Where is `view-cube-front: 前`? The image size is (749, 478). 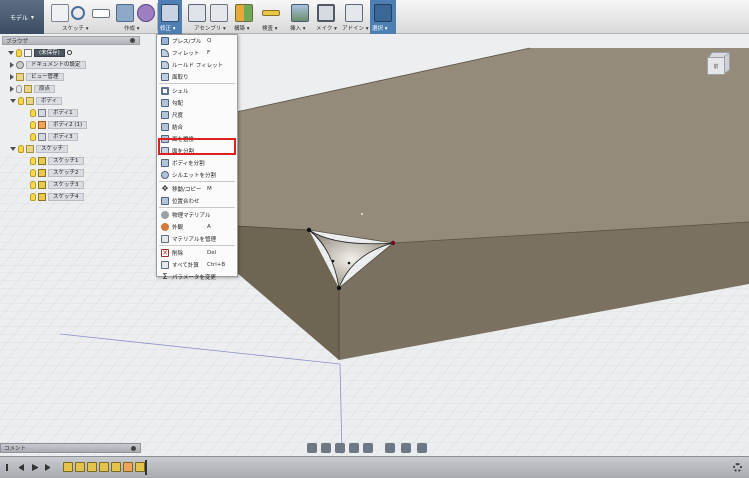 view-cube-front: 前 is located at coordinates (716, 66).